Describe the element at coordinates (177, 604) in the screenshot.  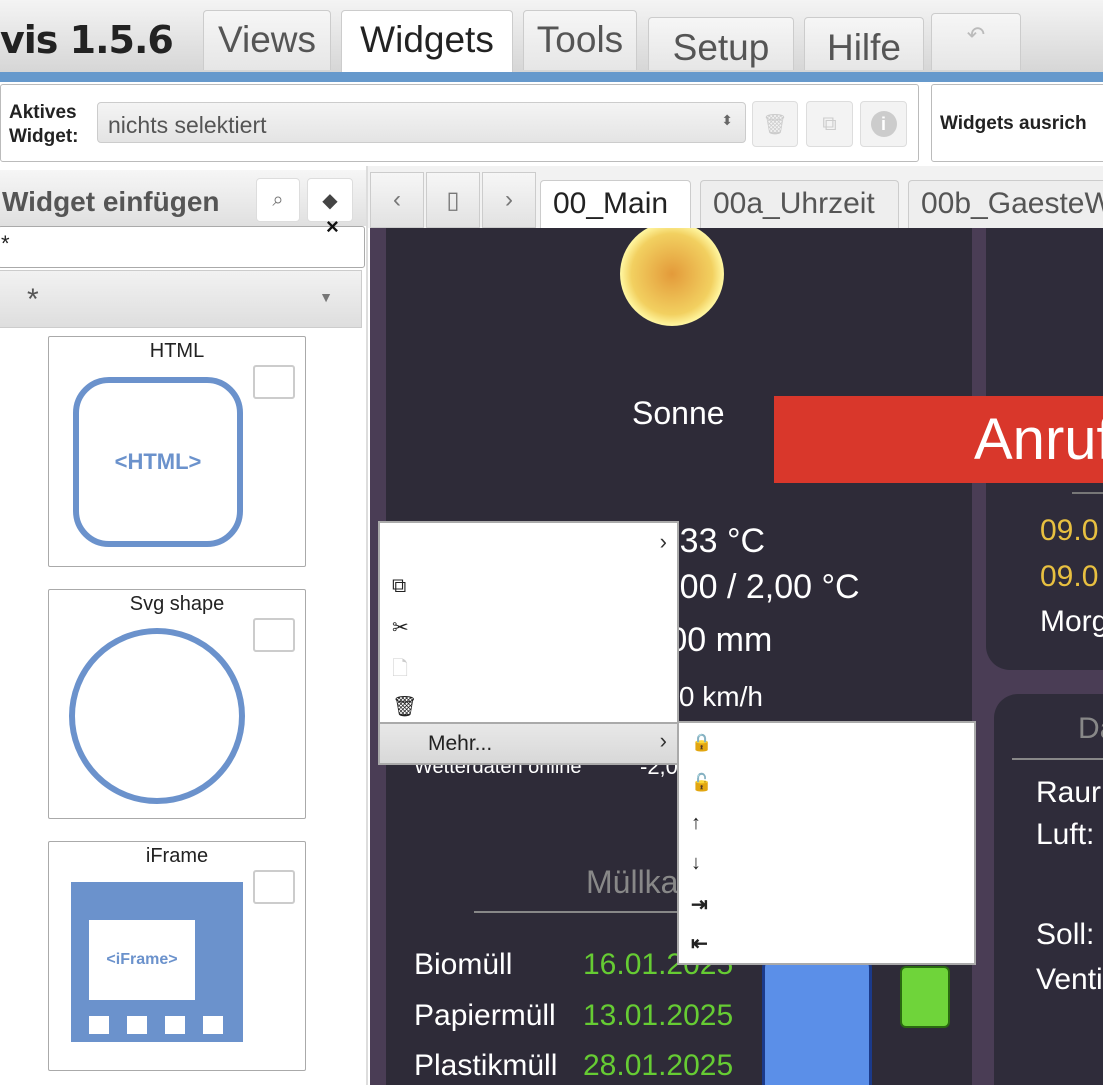
I see `widget-label: Svg shape` at that location.